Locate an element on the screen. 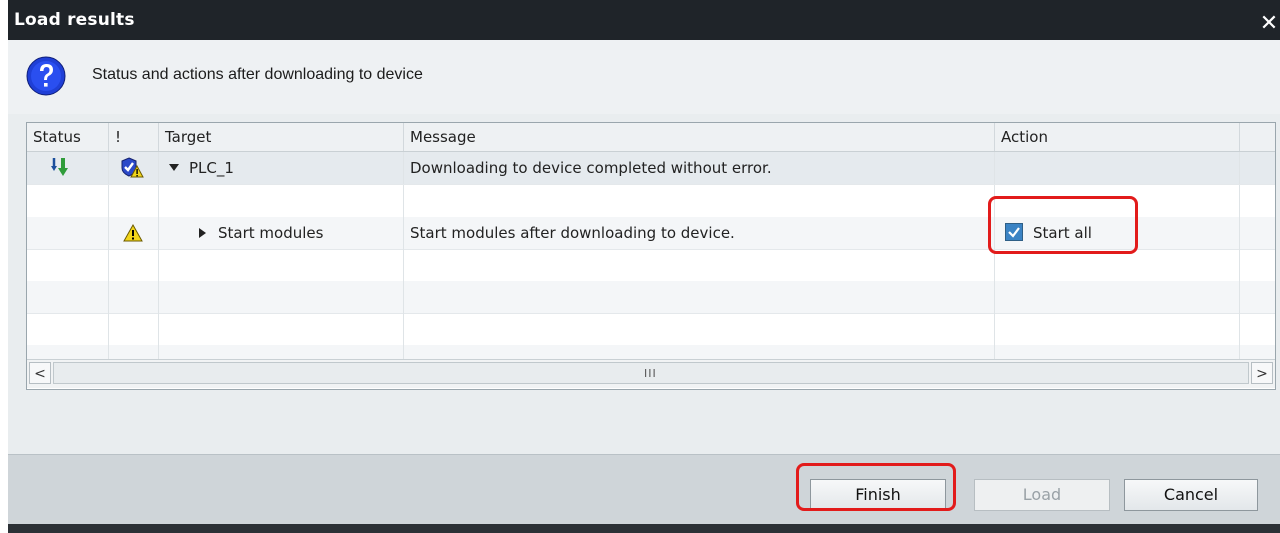 Image resolution: width=1280 pixels, height=533 pixels. column-header-status: Status is located at coordinates (68, 137).